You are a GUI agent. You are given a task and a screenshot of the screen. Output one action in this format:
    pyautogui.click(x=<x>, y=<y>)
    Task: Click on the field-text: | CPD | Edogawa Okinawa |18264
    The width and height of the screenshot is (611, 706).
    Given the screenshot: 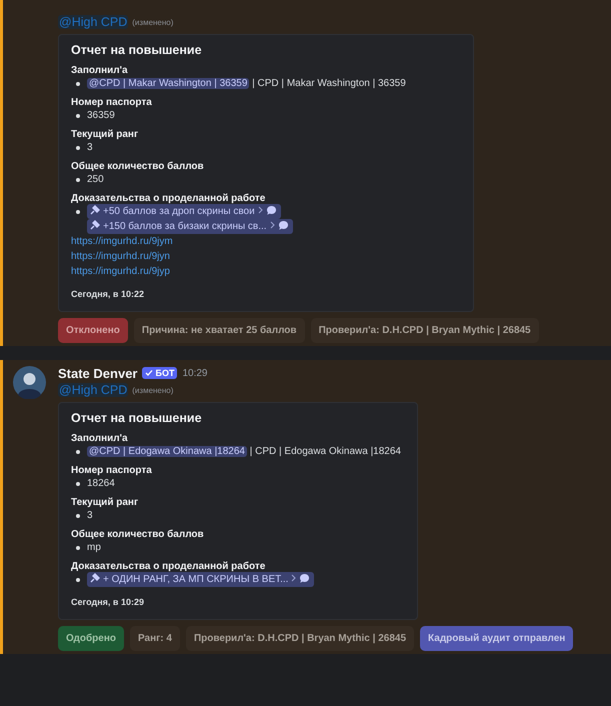 What is the action you would take?
    pyautogui.click(x=324, y=451)
    